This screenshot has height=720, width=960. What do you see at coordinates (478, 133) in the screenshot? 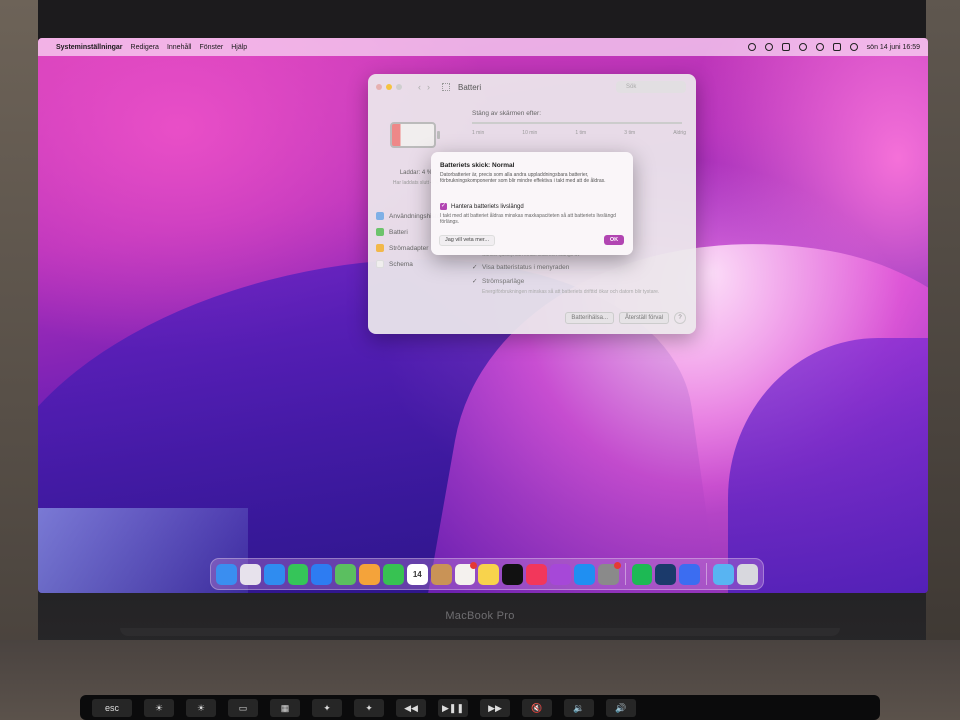
I see `slider-tick: 1 min` at bounding box center [478, 133].